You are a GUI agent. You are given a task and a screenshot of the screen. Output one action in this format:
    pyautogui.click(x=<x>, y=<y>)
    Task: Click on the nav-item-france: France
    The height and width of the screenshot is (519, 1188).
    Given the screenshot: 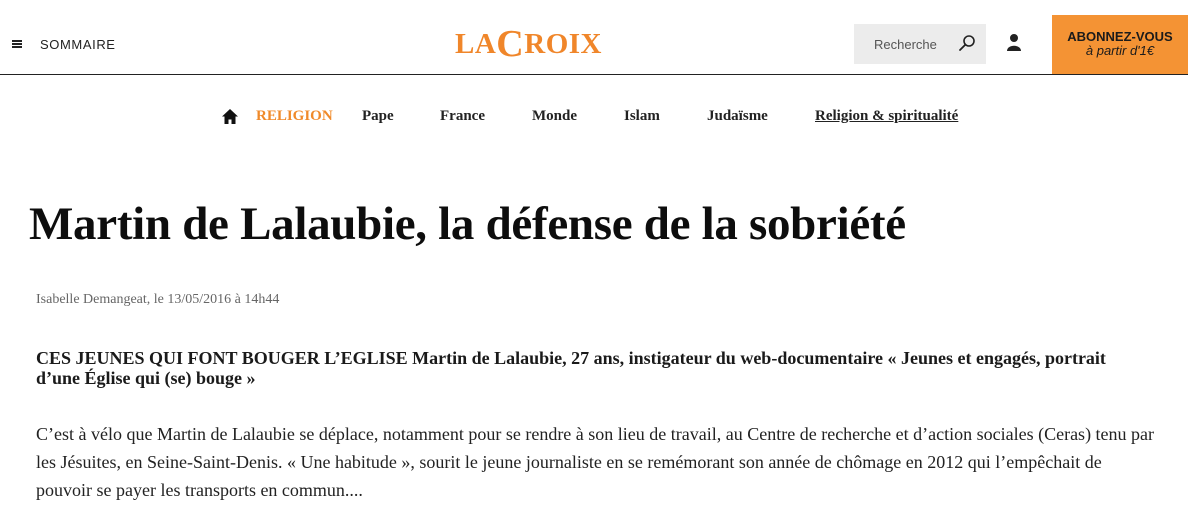 What is the action you would take?
    pyautogui.click(x=462, y=116)
    